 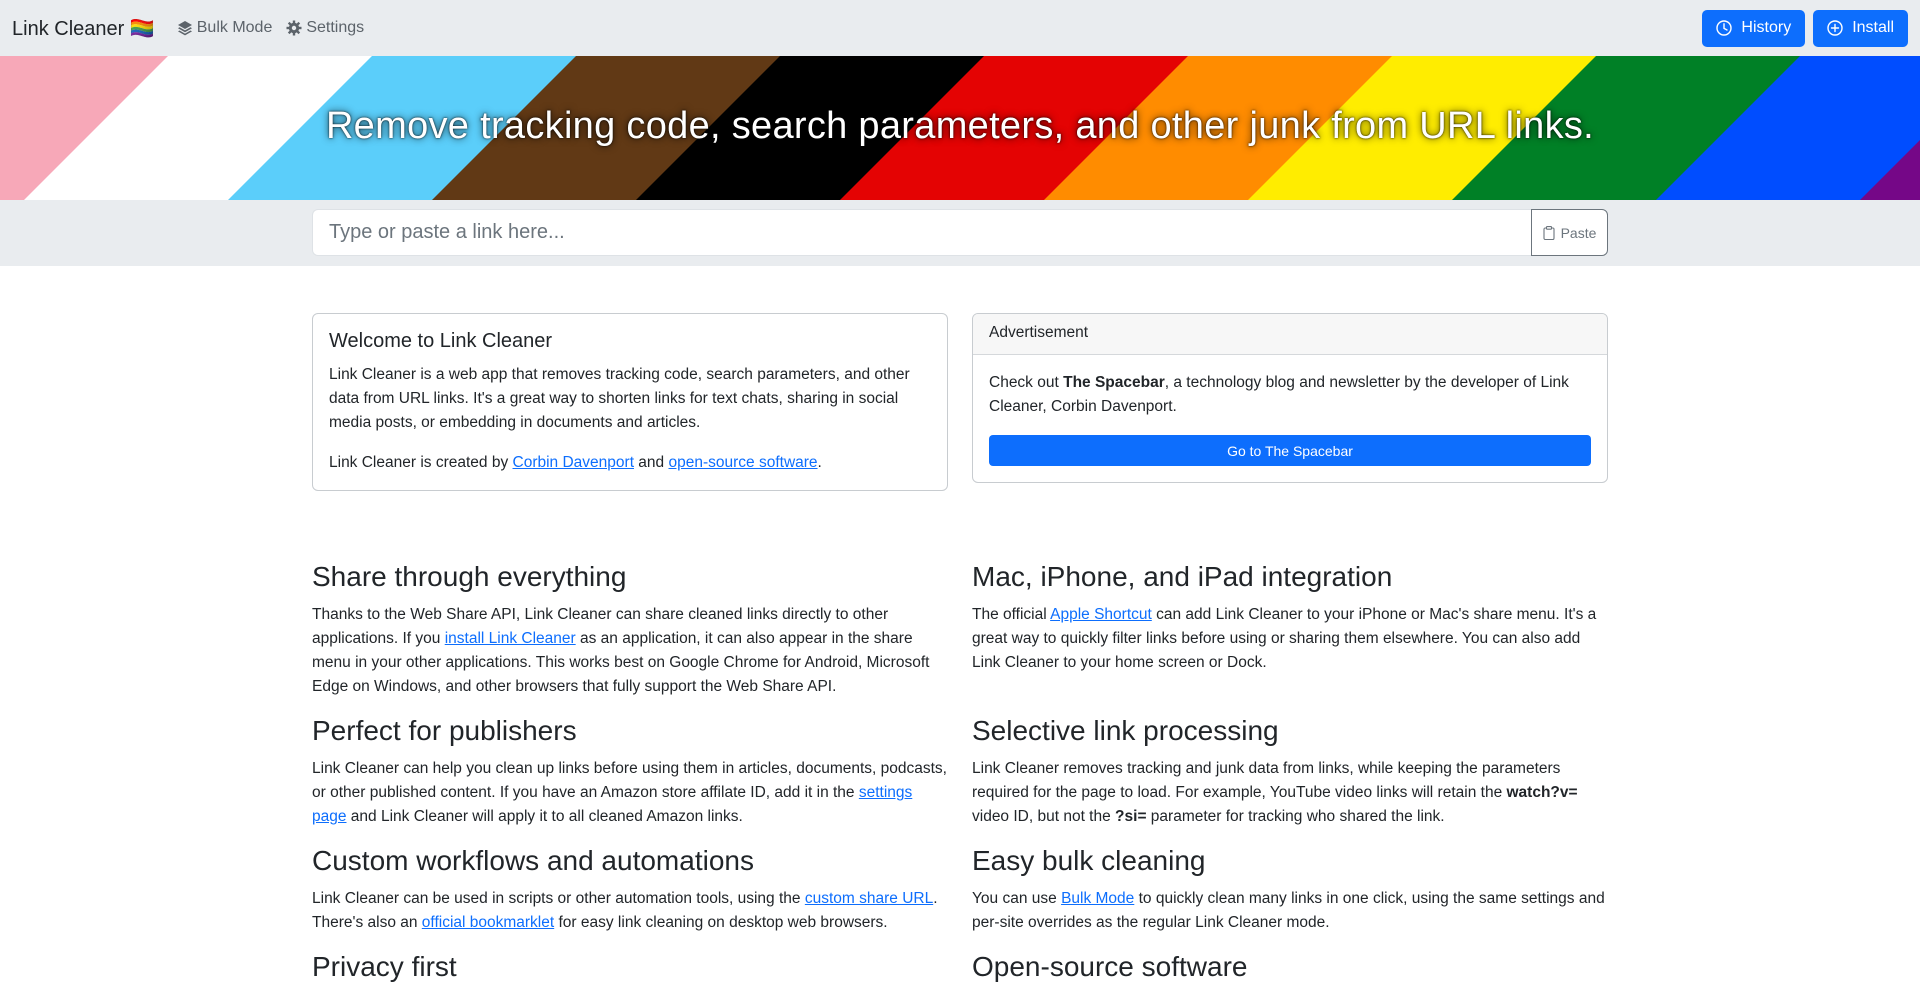 I want to click on clipboard-icon, so click(x=1549, y=232).